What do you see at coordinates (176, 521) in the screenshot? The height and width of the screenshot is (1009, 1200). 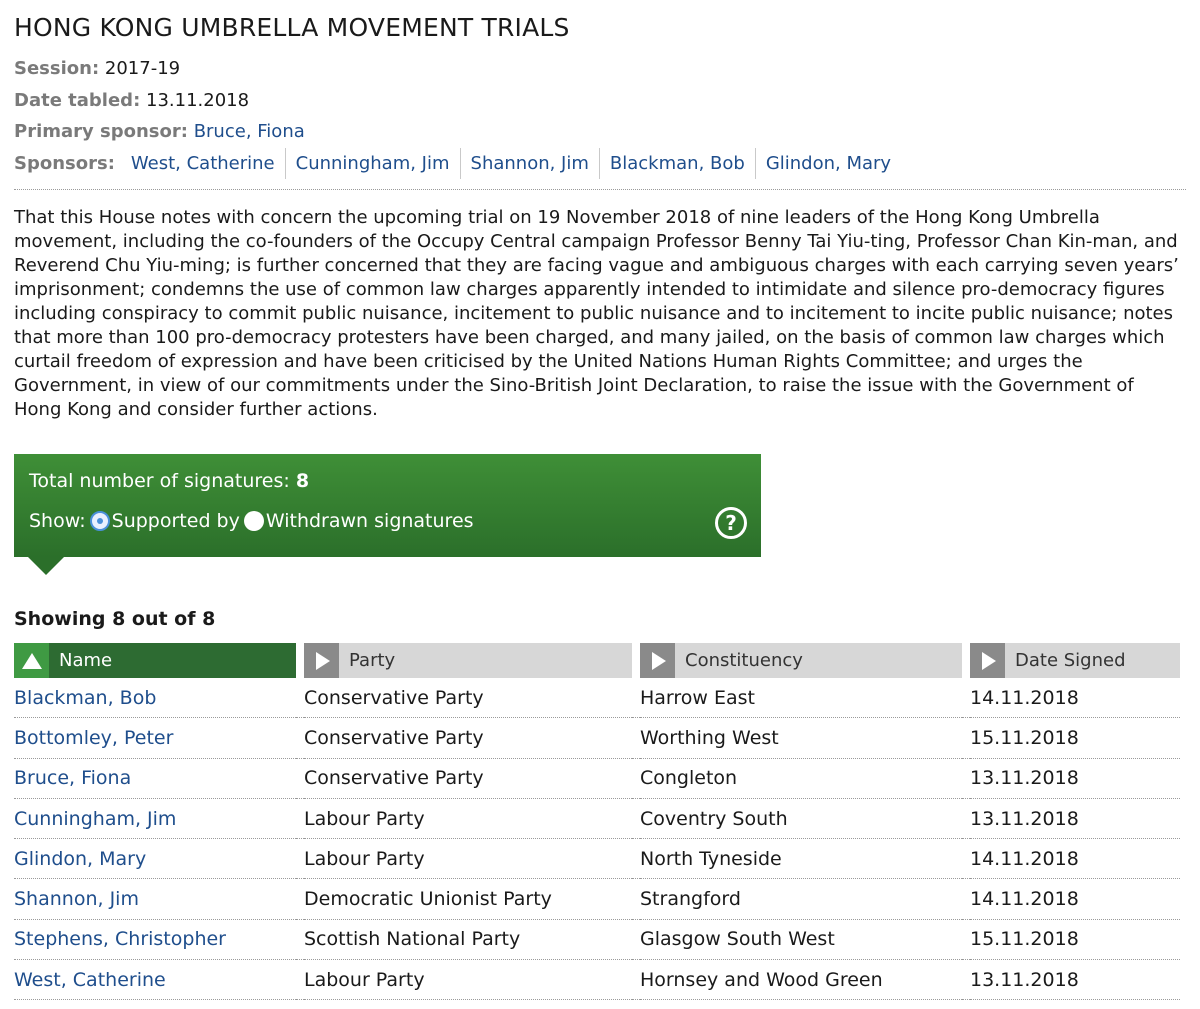 I see `supported-option-label: Supported by` at bounding box center [176, 521].